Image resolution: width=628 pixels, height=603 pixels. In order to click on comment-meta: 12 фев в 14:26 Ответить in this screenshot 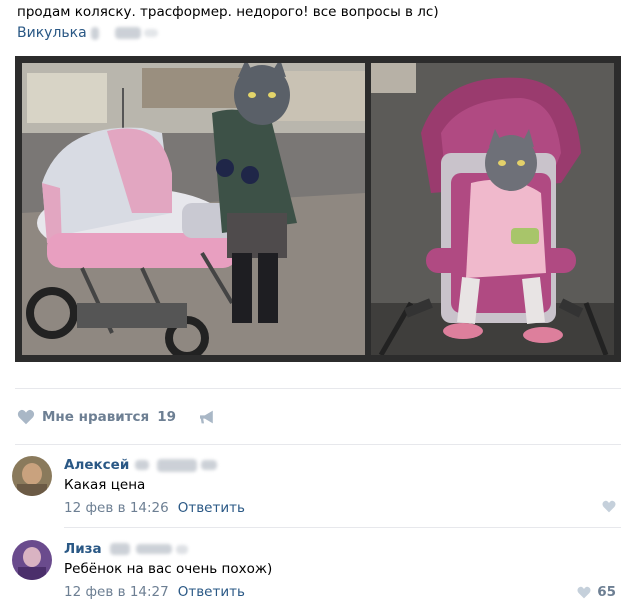, I will do `click(154, 508)`.